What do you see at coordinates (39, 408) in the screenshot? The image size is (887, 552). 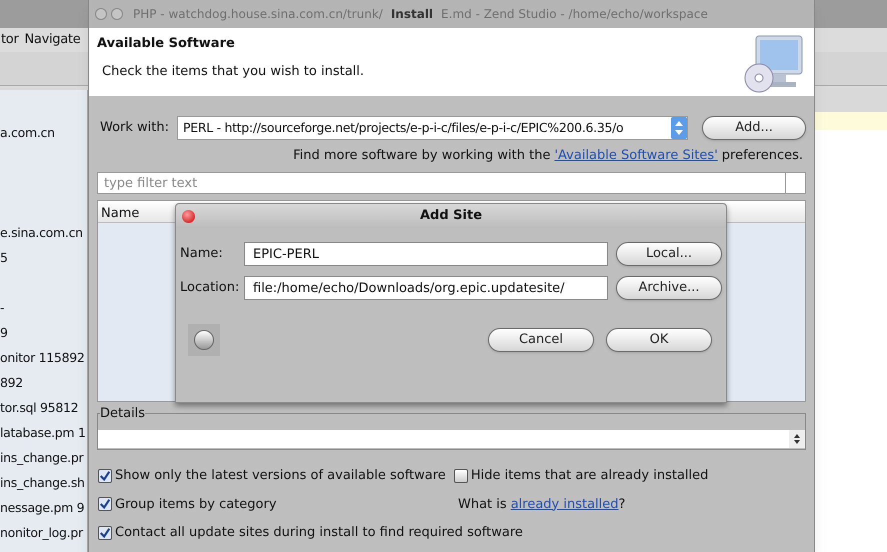 I see `file-item: tor.sql 95812` at bounding box center [39, 408].